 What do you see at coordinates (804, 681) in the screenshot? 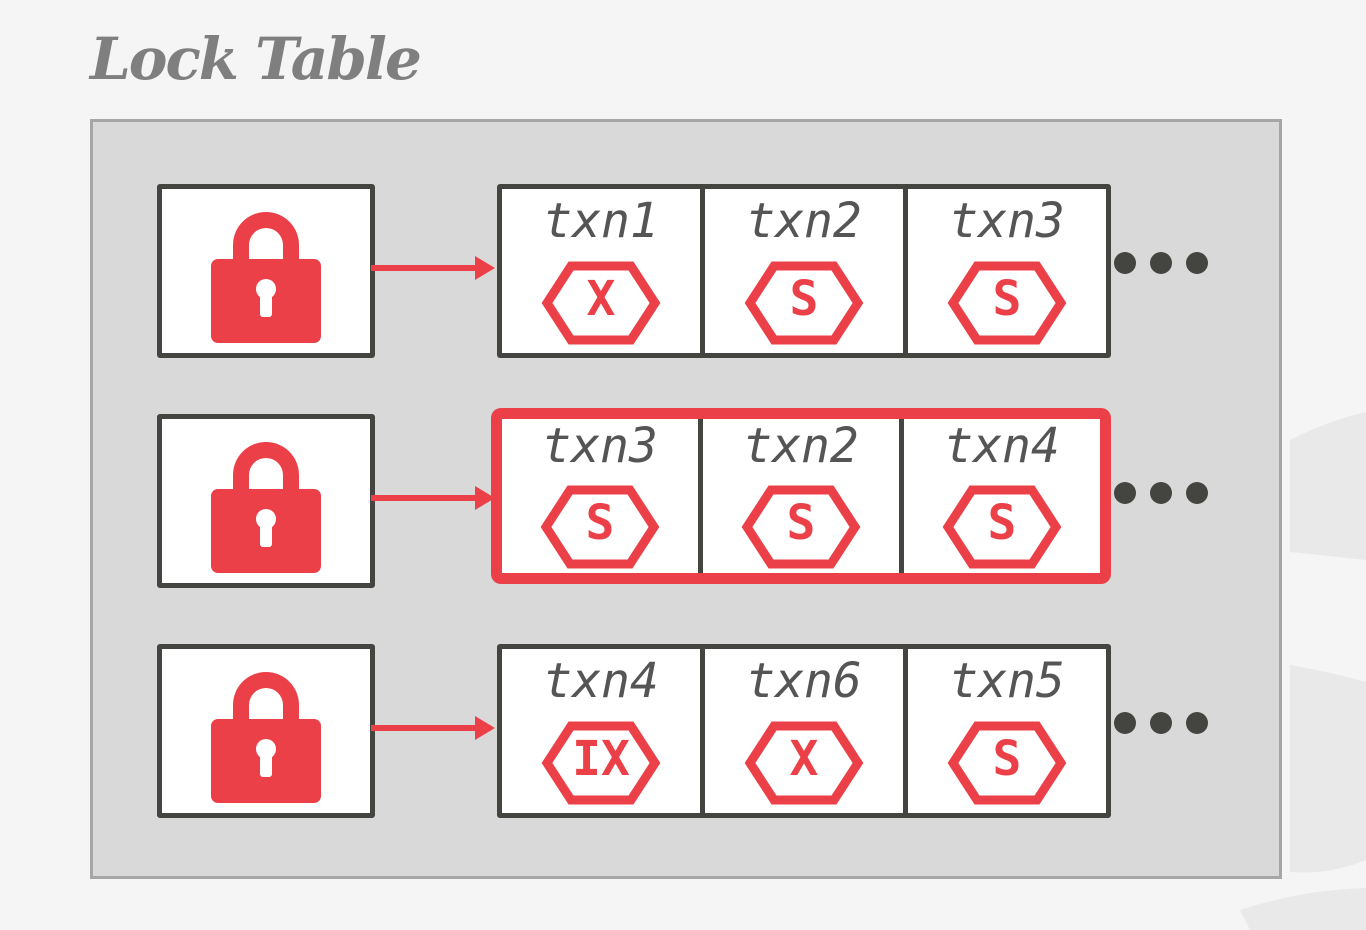
I see `txn-label: txn6` at bounding box center [804, 681].